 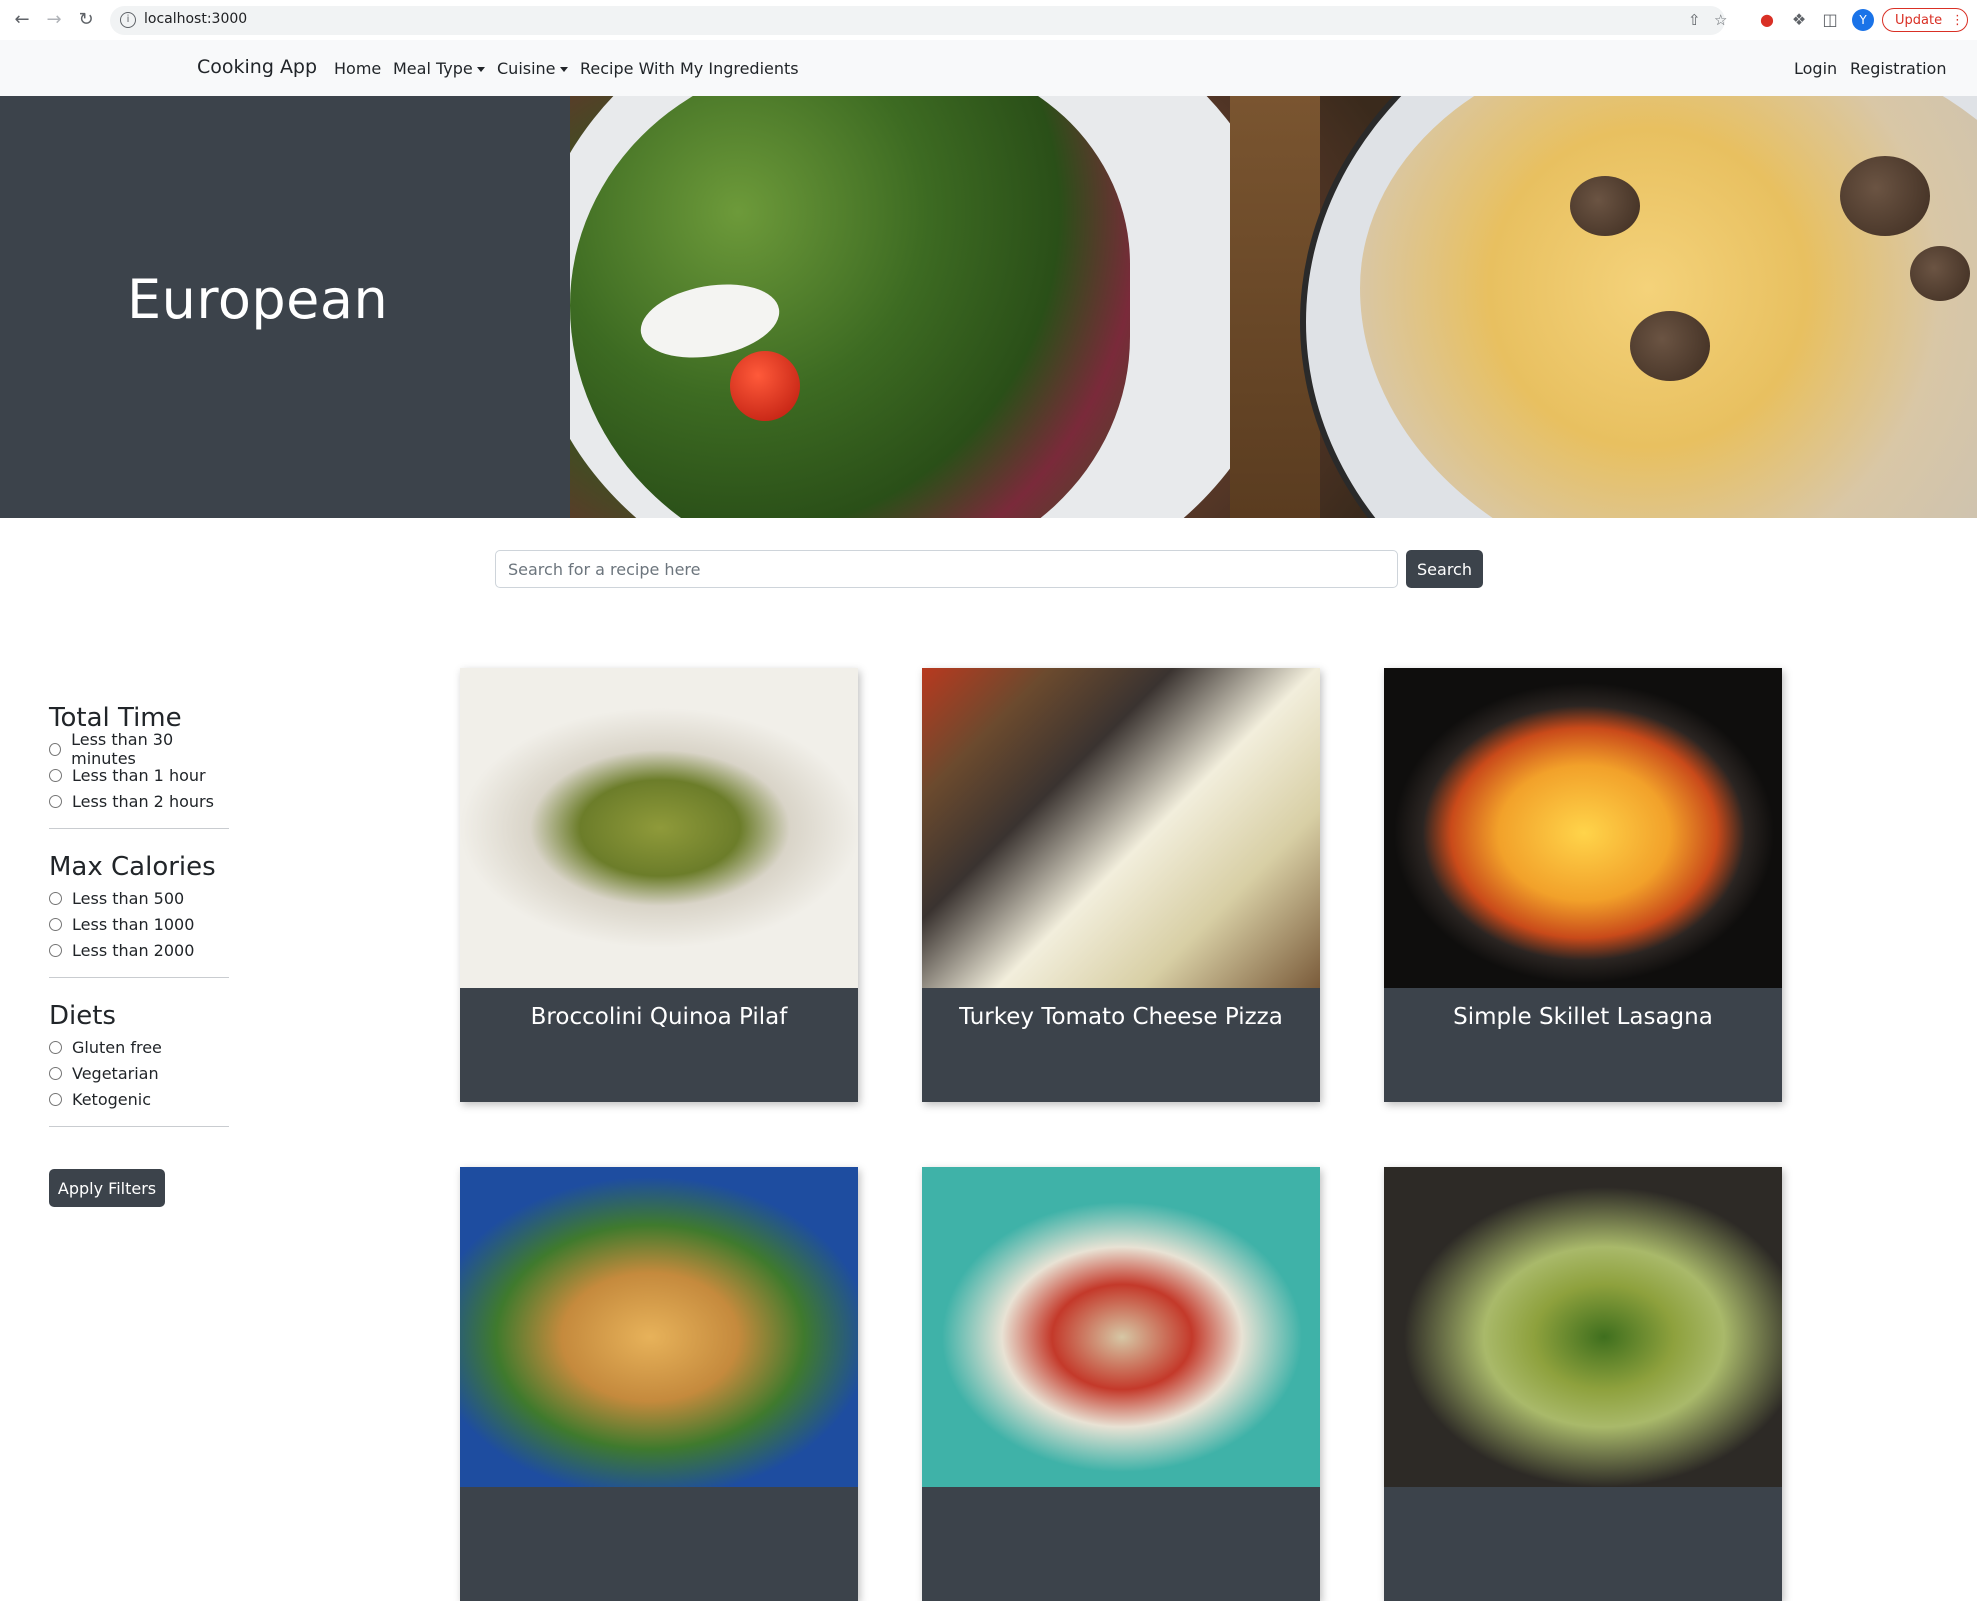 I want to click on filter-option-label: Vegetarian, so click(x=115, y=1073).